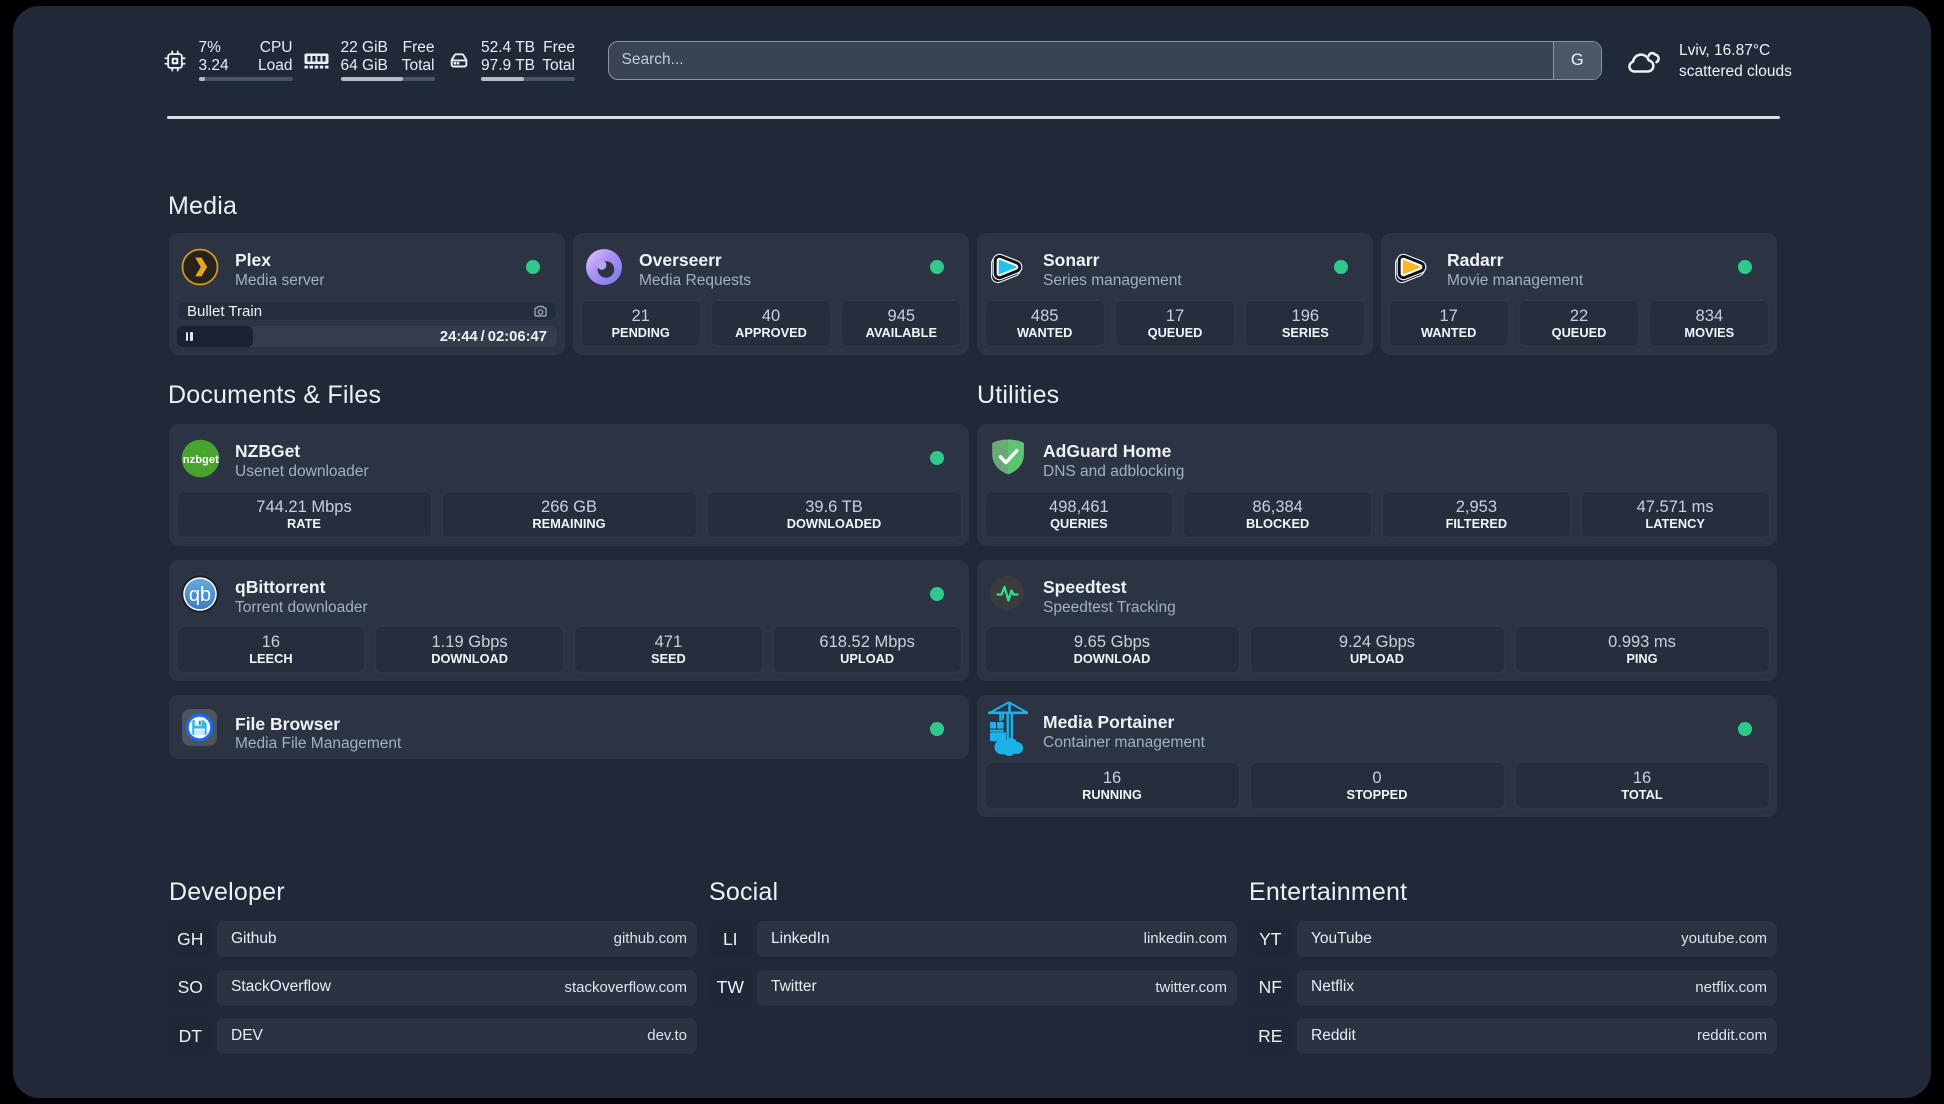  What do you see at coordinates (200, 595) in the screenshot?
I see `svg-text: qb` at bounding box center [200, 595].